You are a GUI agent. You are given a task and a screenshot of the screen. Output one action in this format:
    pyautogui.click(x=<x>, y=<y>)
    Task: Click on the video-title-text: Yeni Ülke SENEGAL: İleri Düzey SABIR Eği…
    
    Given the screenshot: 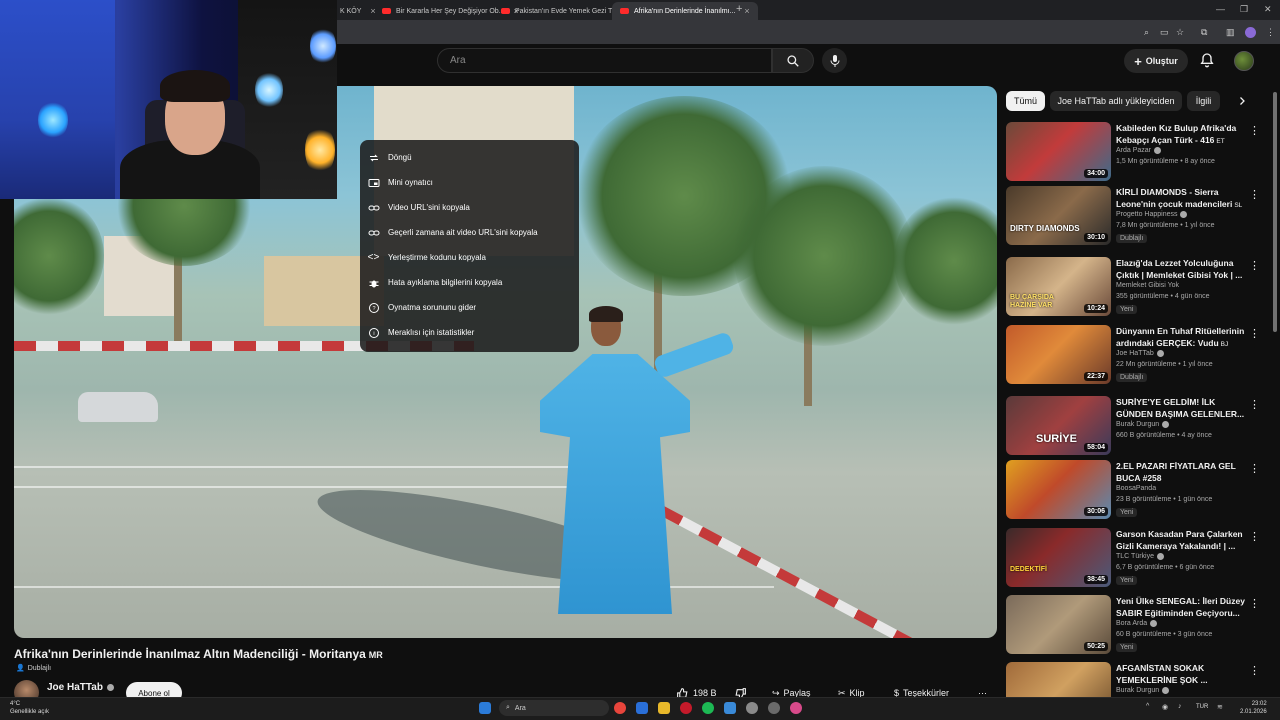 What is the action you would take?
    pyautogui.click(x=1180, y=607)
    